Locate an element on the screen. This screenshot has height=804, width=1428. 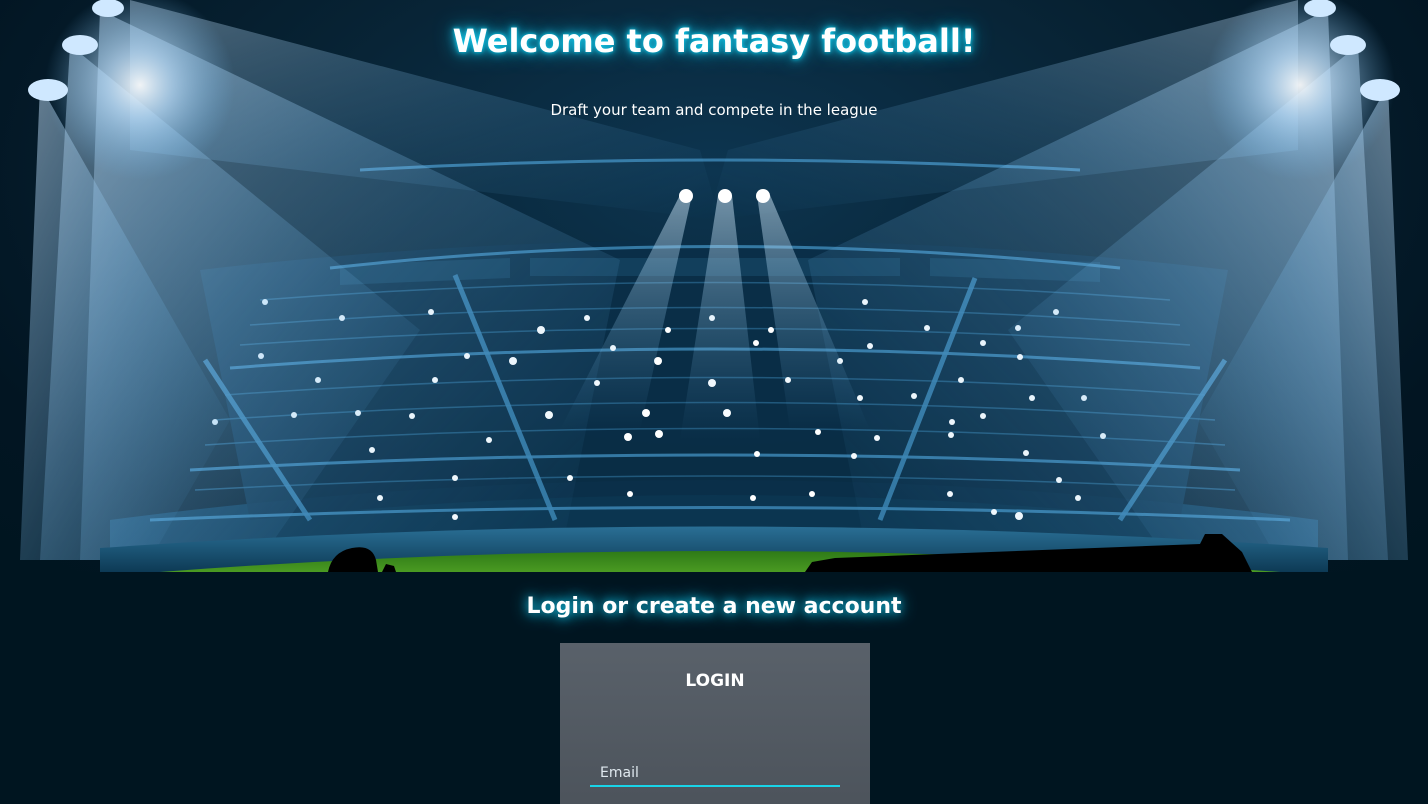
email-field is located at coordinates (715, 774).